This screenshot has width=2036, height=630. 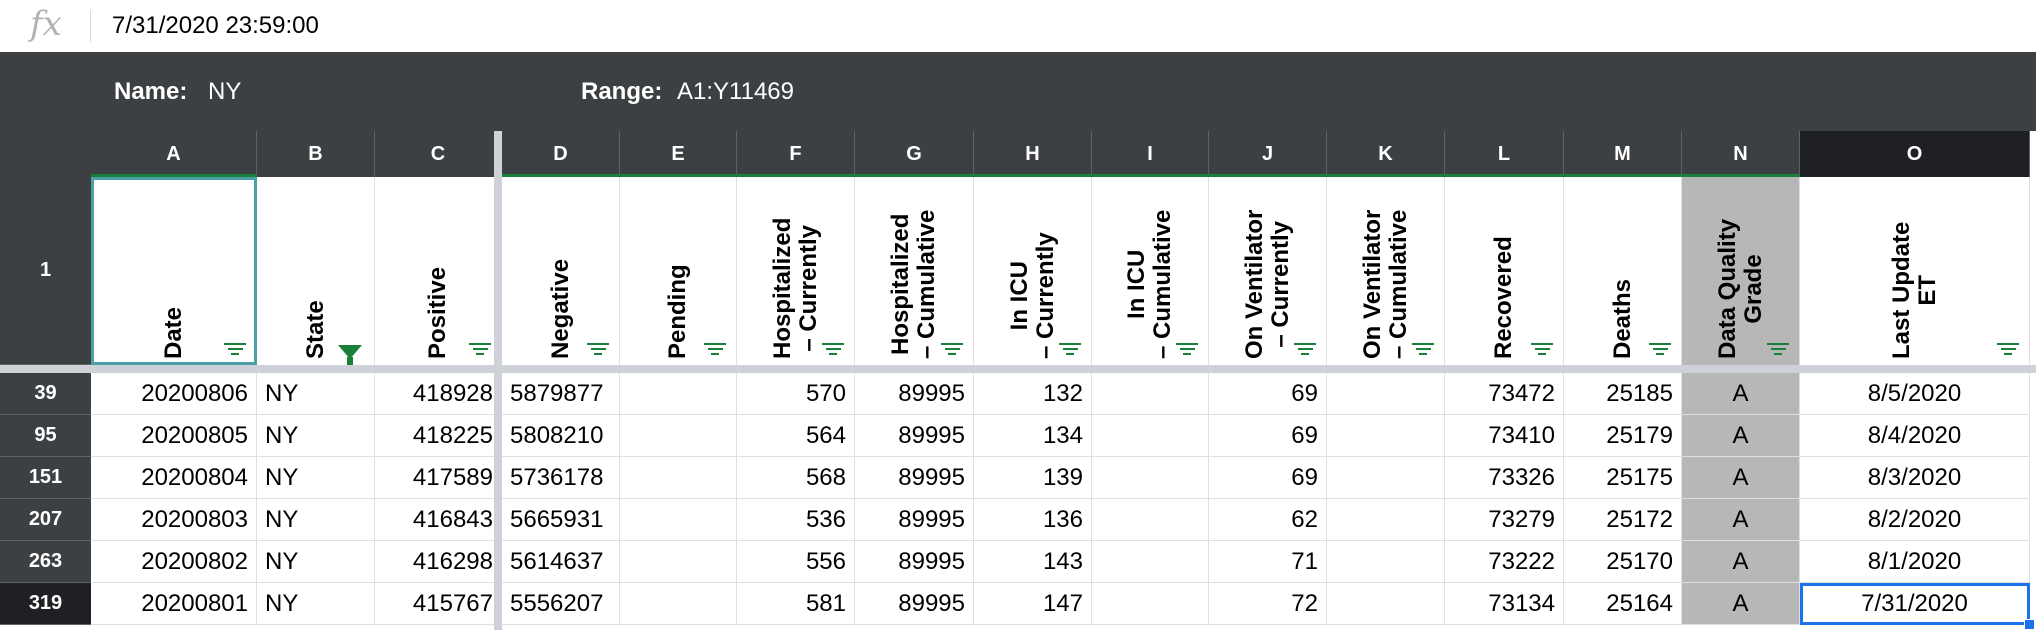 I want to click on column-header-f: F, so click(x=796, y=154).